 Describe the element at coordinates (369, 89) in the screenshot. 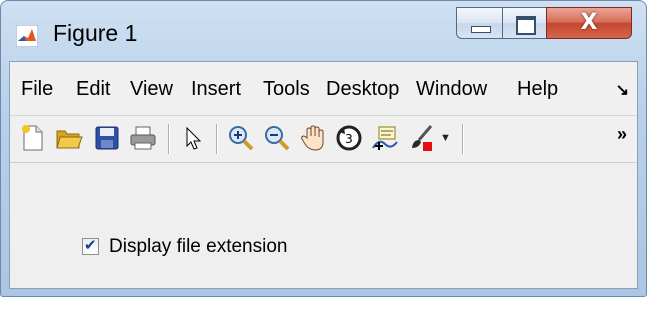

I see `menu-desktop: Desktop` at that location.